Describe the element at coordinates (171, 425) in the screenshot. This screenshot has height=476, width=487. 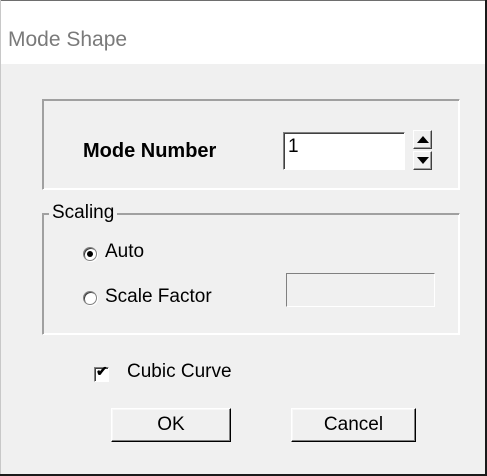
I see `ok-button: OK` at that location.